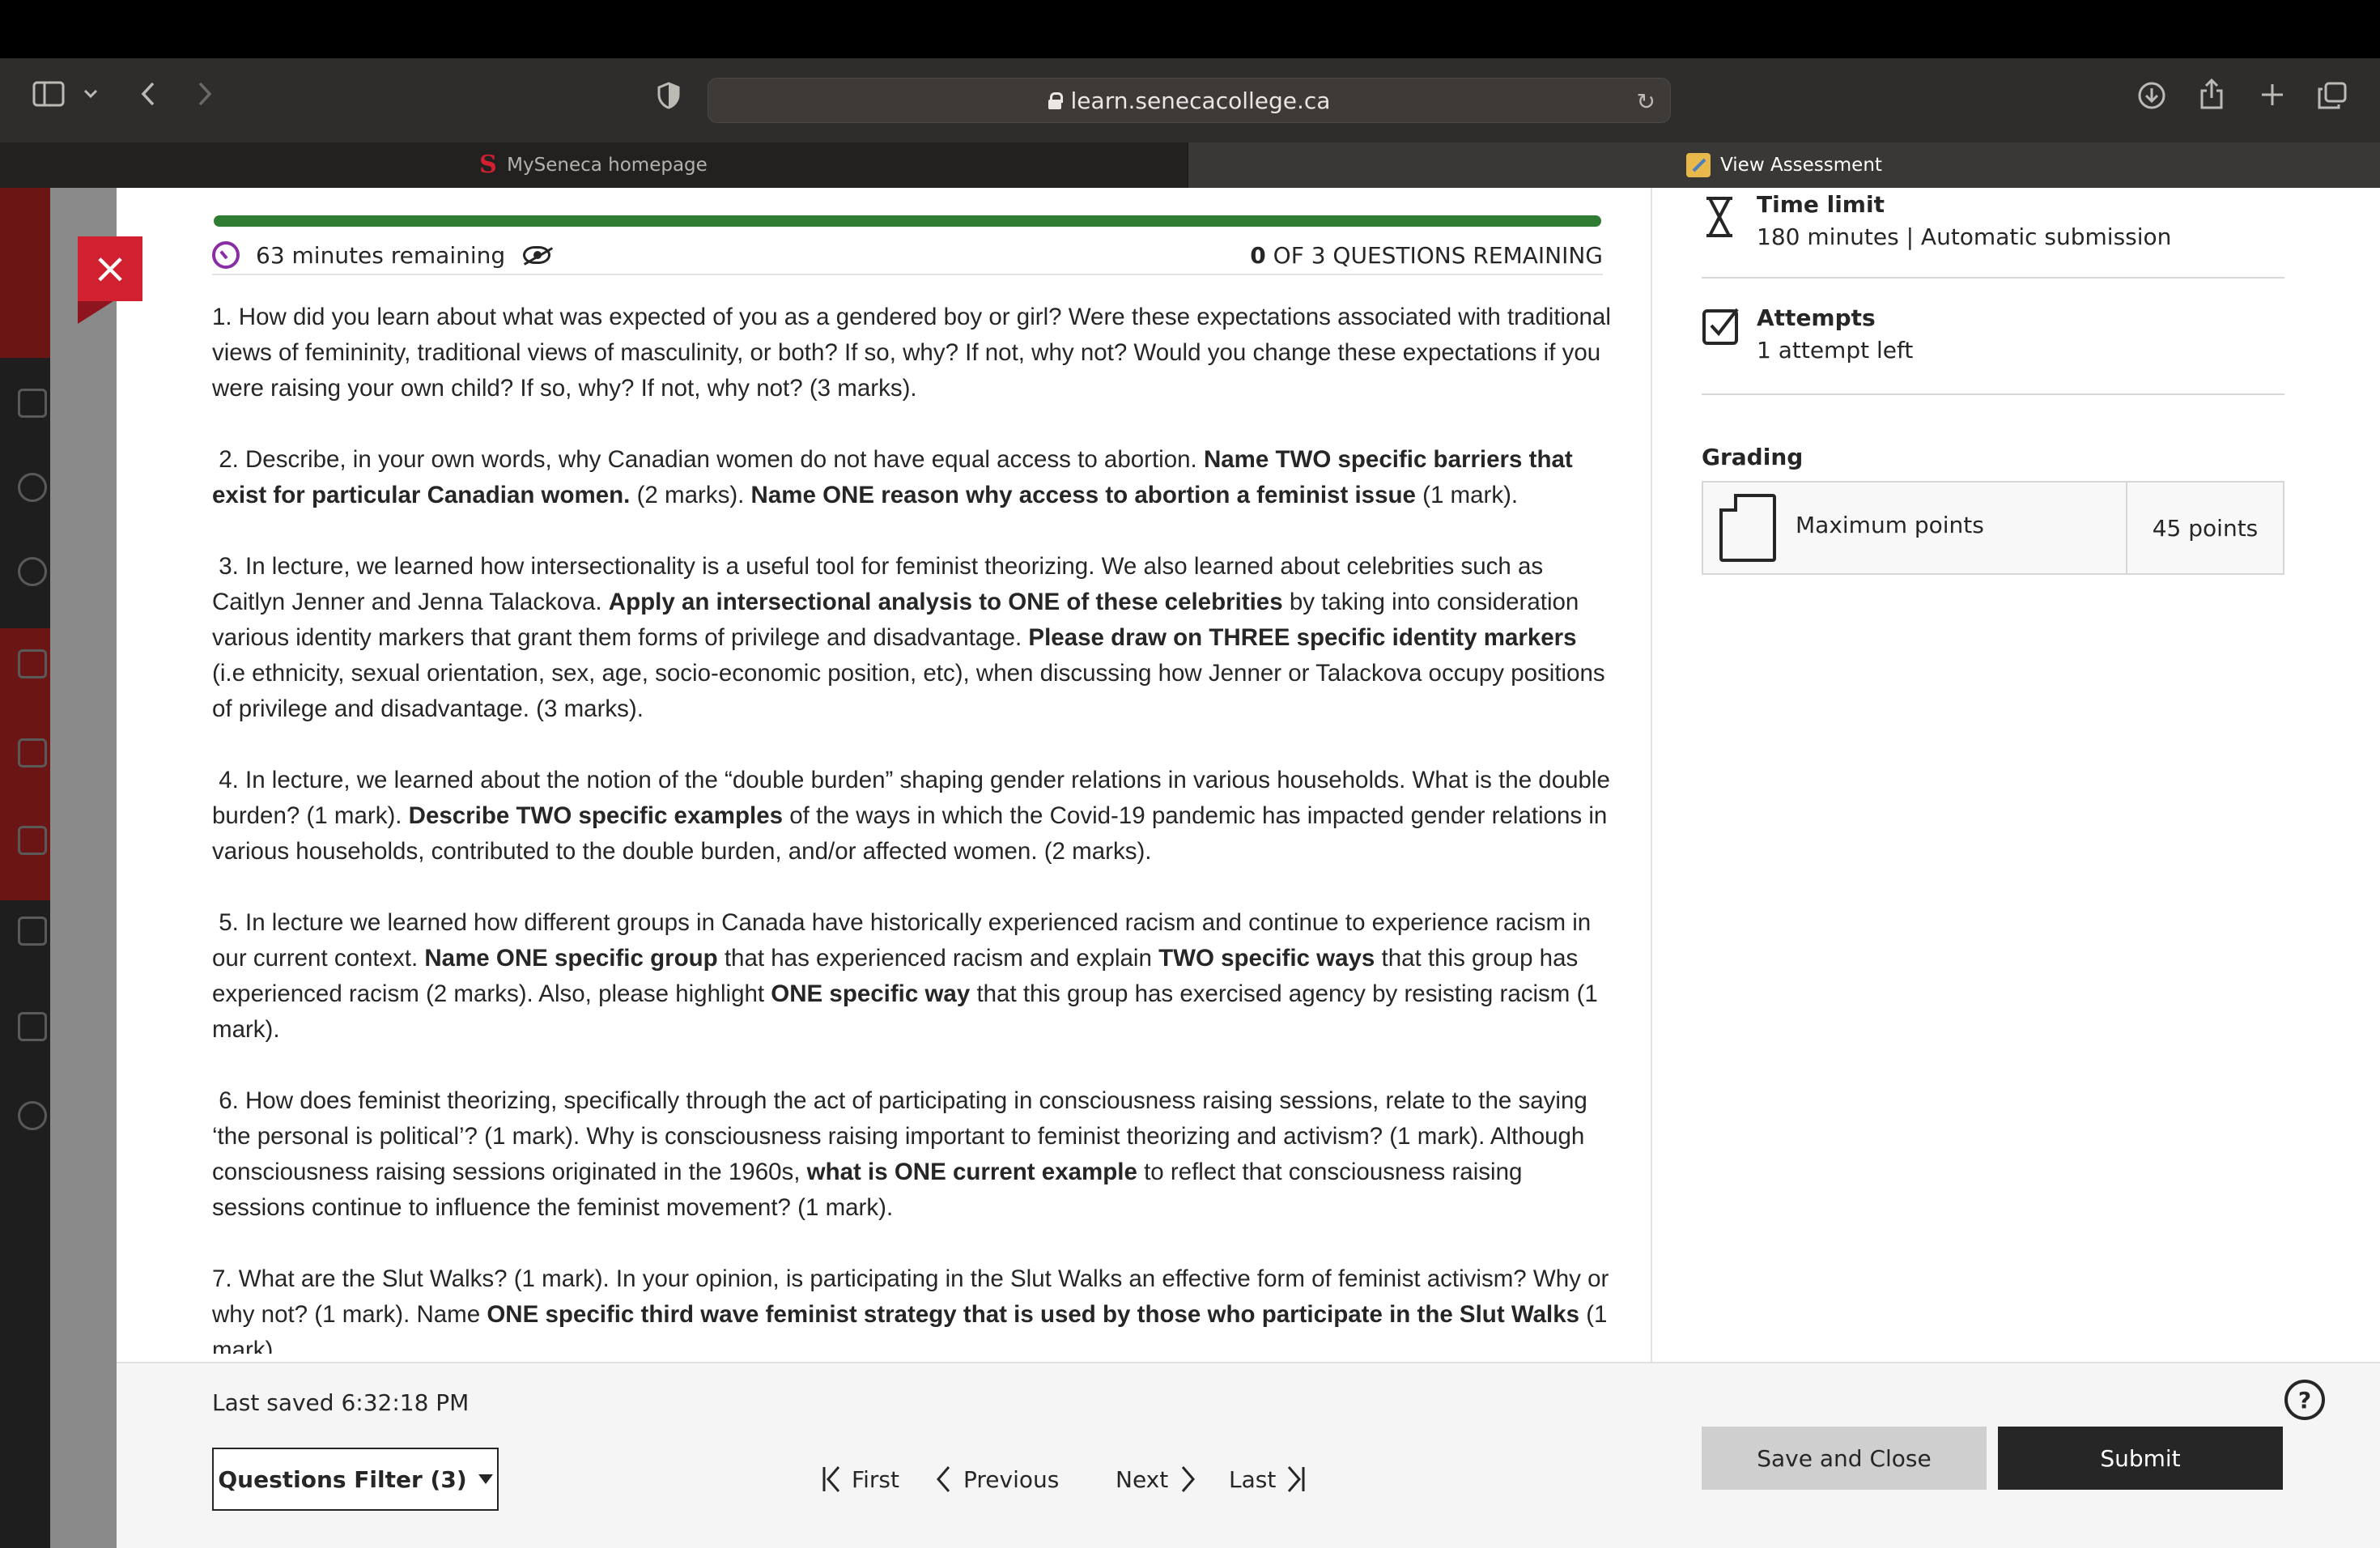  I want to click on lms-nav-background, so click(25, 868).